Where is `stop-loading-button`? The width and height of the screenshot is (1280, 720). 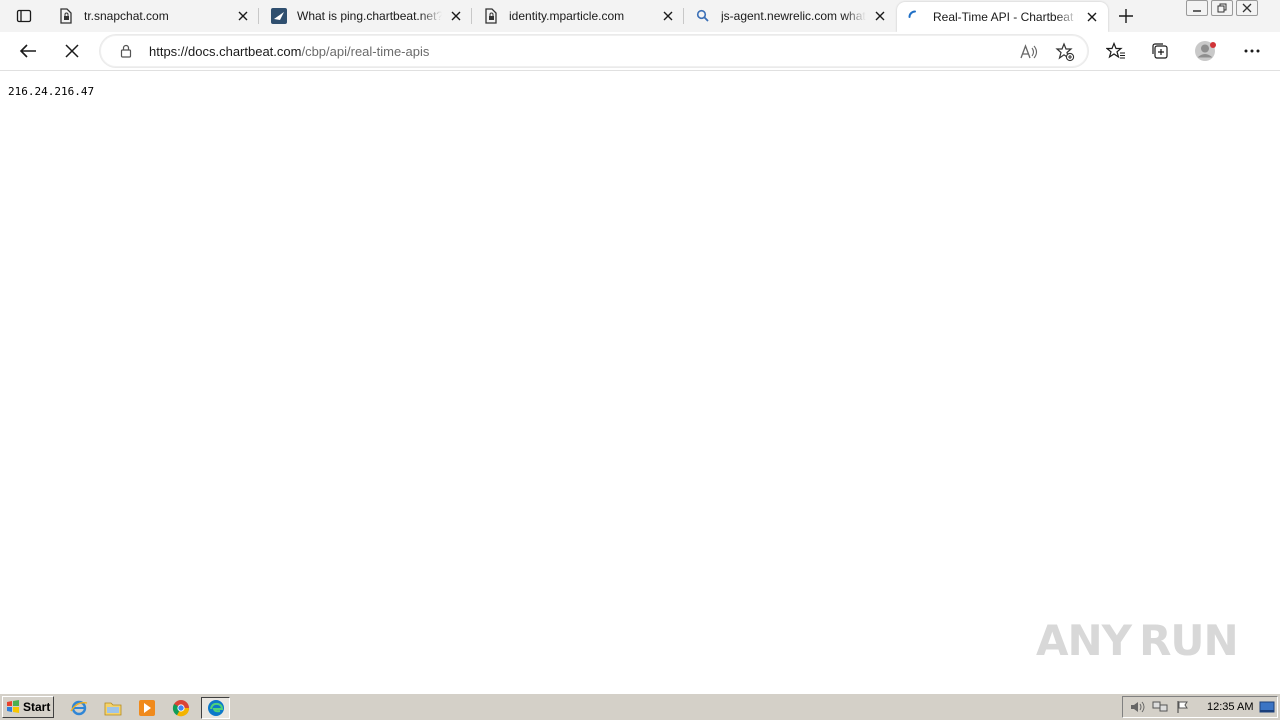
stop-loading-button is located at coordinates (72, 51).